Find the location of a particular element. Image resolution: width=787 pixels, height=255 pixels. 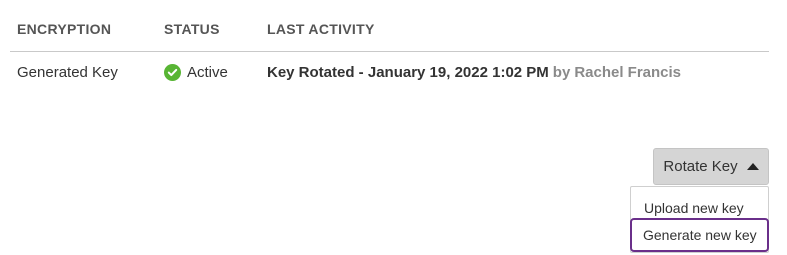

activity-event: Key Rotated - January 19, 2022 1:02 PM is located at coordinates (408, 72).